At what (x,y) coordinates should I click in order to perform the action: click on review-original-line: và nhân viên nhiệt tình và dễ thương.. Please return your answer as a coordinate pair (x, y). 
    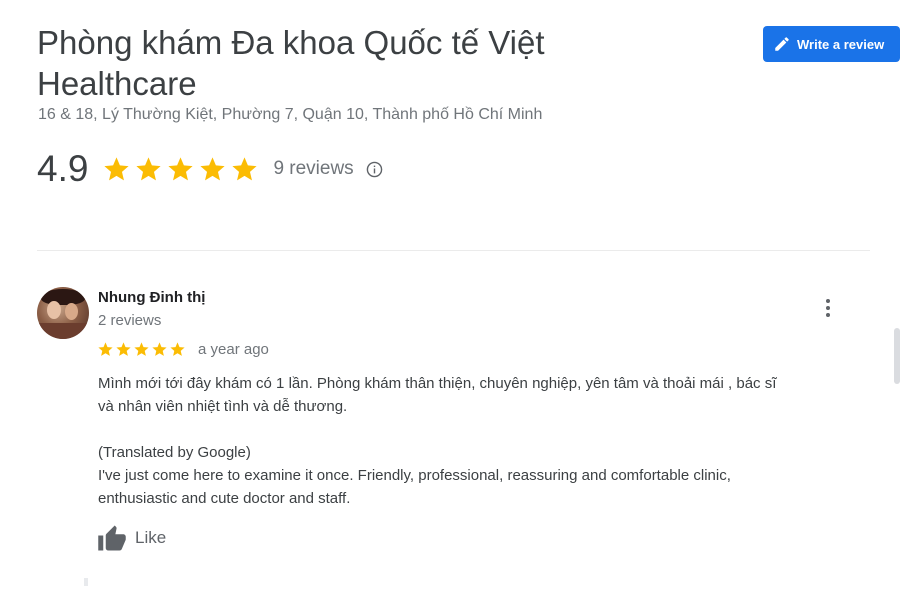
    Looking at the image, I should click on (223, 406).